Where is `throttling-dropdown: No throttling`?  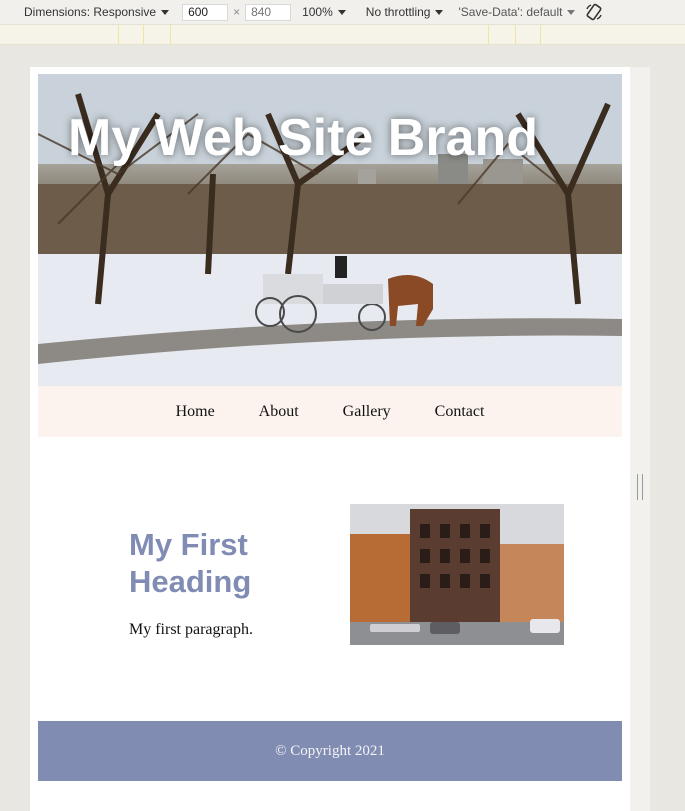 throttling-dropdown: No throttling is located at coordinates (405, 12).